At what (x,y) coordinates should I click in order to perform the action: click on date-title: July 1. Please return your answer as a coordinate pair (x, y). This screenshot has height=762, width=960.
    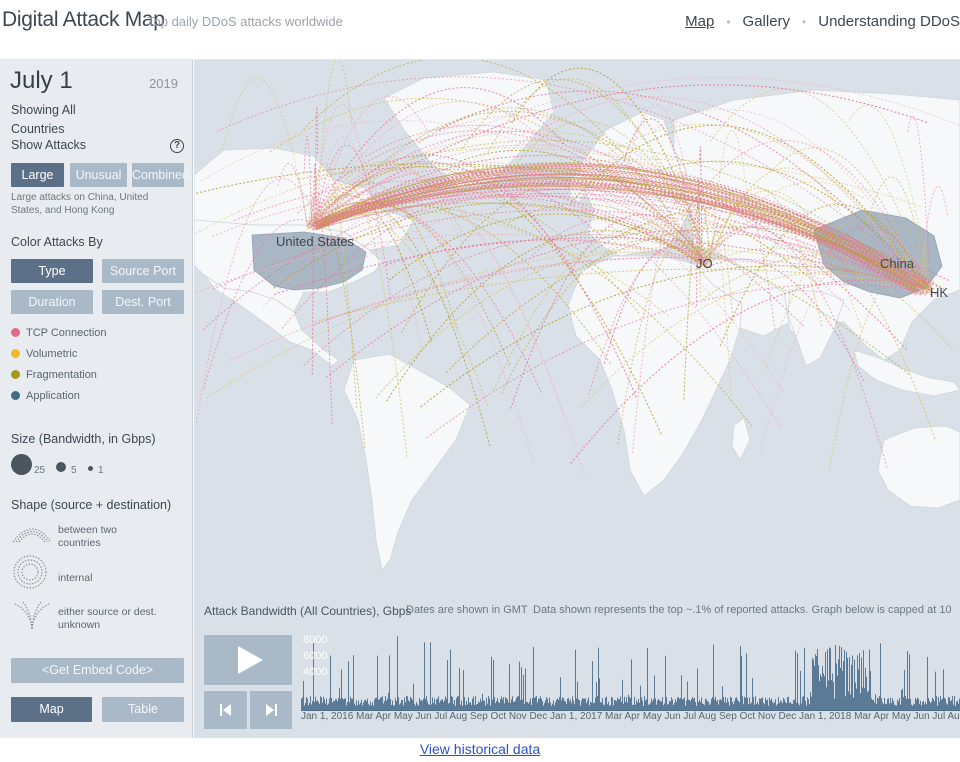
    Looking at the image, I should click on (41, 80).